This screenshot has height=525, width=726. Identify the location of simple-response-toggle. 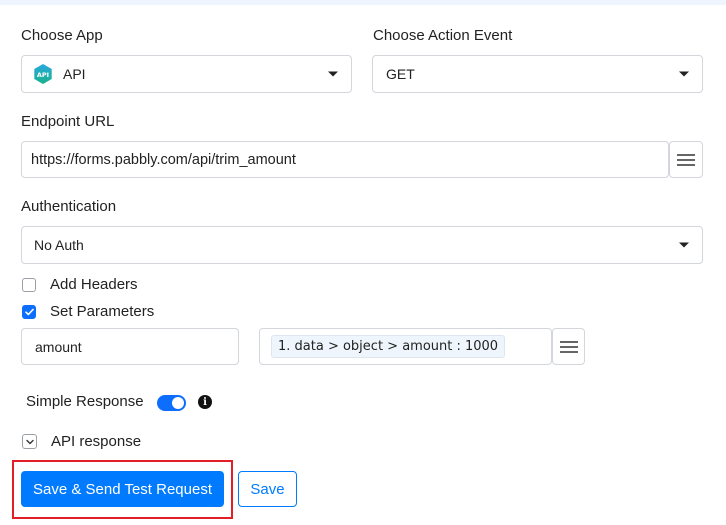
(171, 403).